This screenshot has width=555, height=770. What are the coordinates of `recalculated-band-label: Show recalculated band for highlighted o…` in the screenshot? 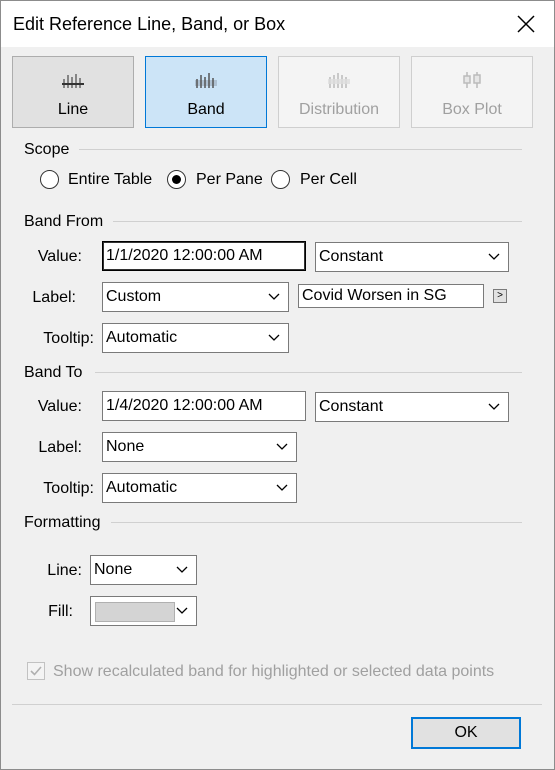 It's located at (274, 671).